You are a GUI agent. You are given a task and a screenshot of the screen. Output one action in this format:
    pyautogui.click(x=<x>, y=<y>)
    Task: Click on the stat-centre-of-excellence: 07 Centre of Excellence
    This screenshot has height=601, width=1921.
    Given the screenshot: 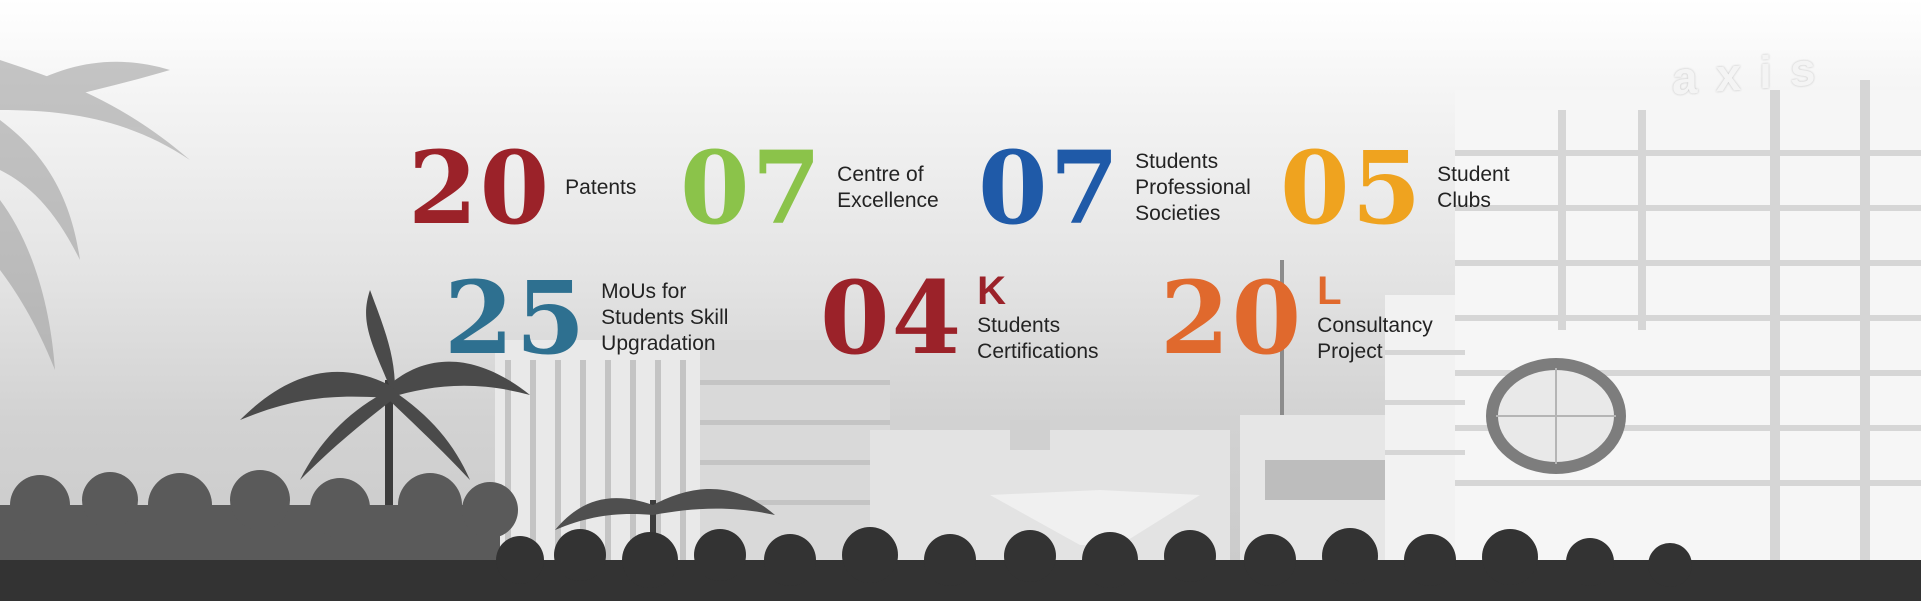 What is the action you would take?
    pyautogui.click(x=809, y=188)
    